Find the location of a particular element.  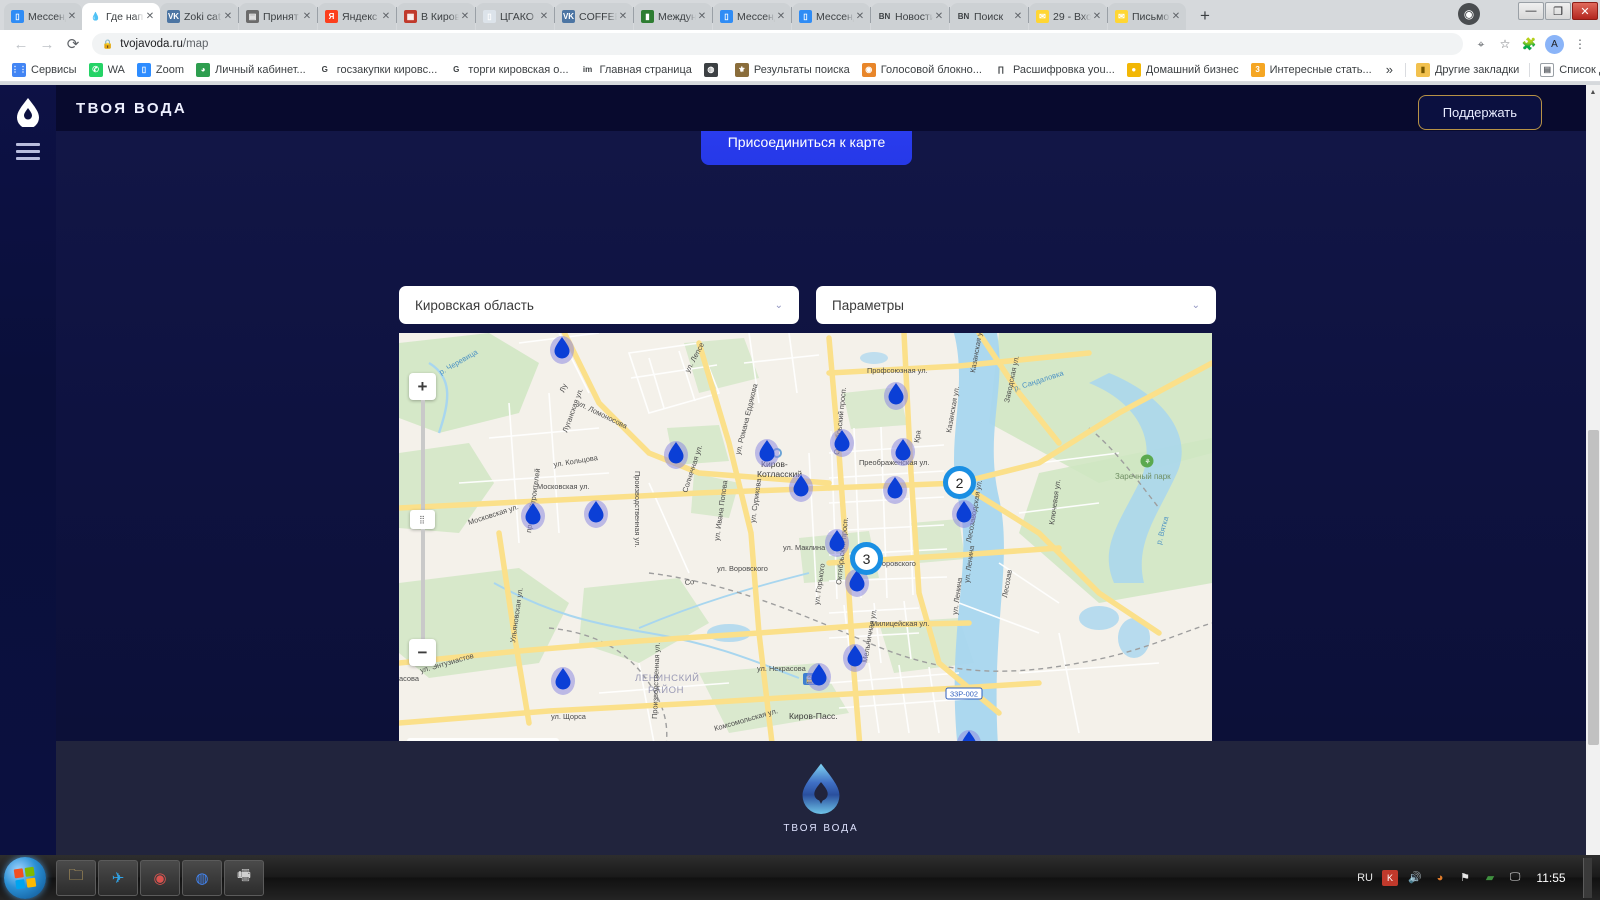

browser-tab: ▦ В Киров ✕ is located at coordinates (436, 16).